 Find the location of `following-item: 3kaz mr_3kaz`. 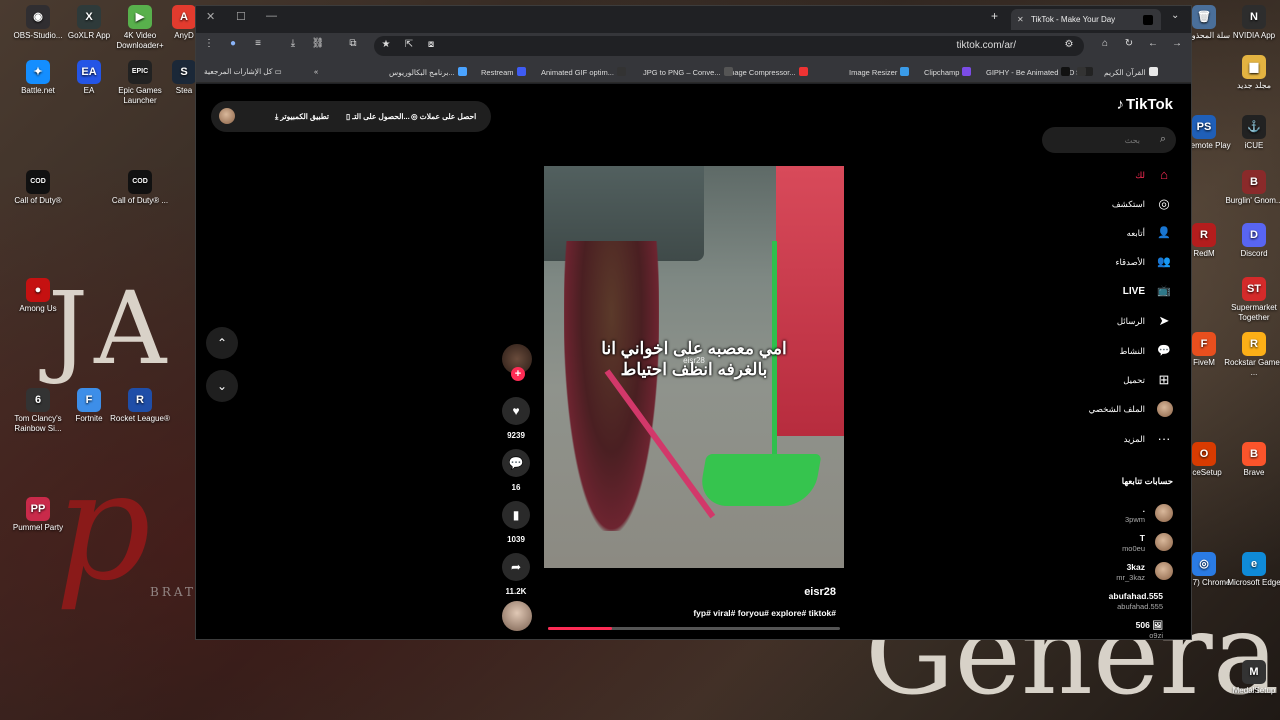

following-item: 3kaz mr_3kaz is located at coordinates (1098, 571).